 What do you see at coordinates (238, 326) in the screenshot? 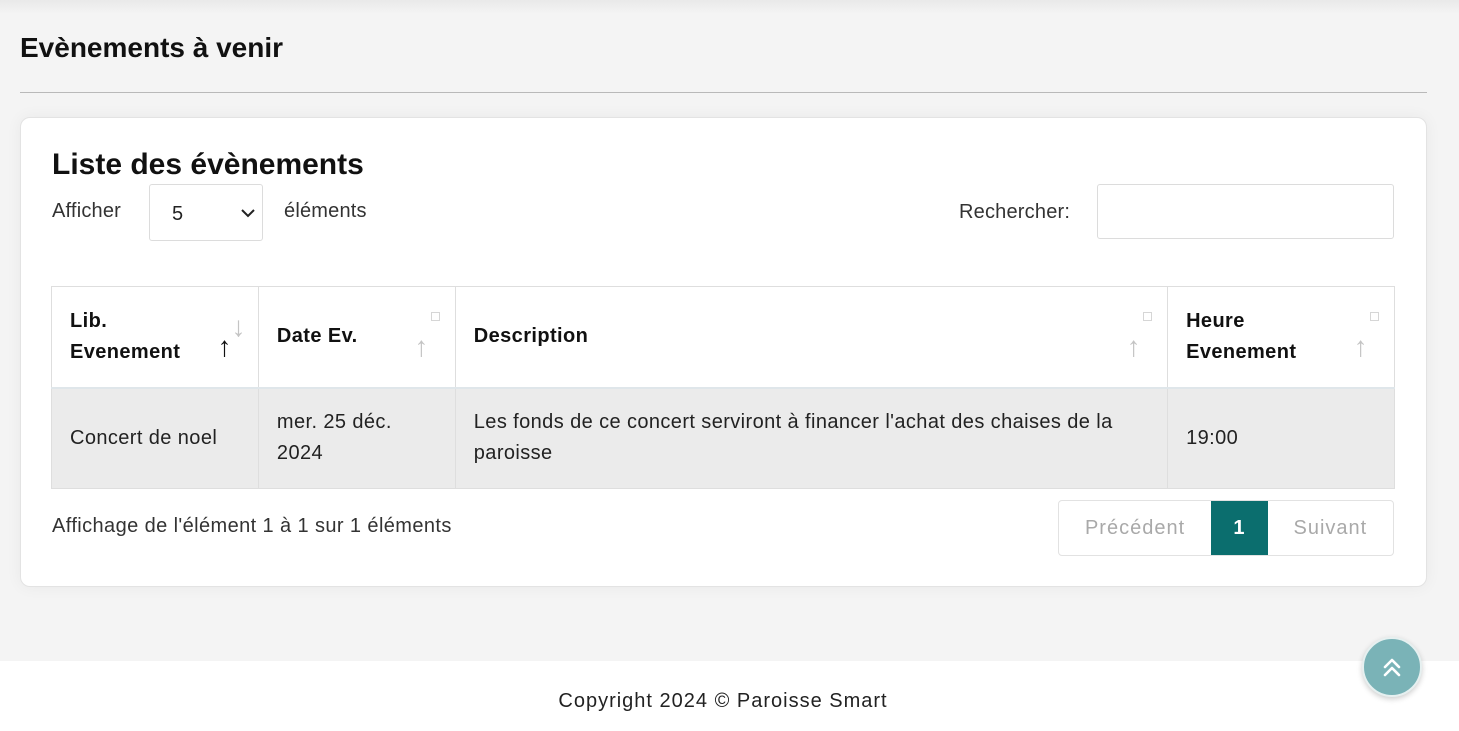
I see `sort-desc-icon: ↓` at bounding box center [238, 326].